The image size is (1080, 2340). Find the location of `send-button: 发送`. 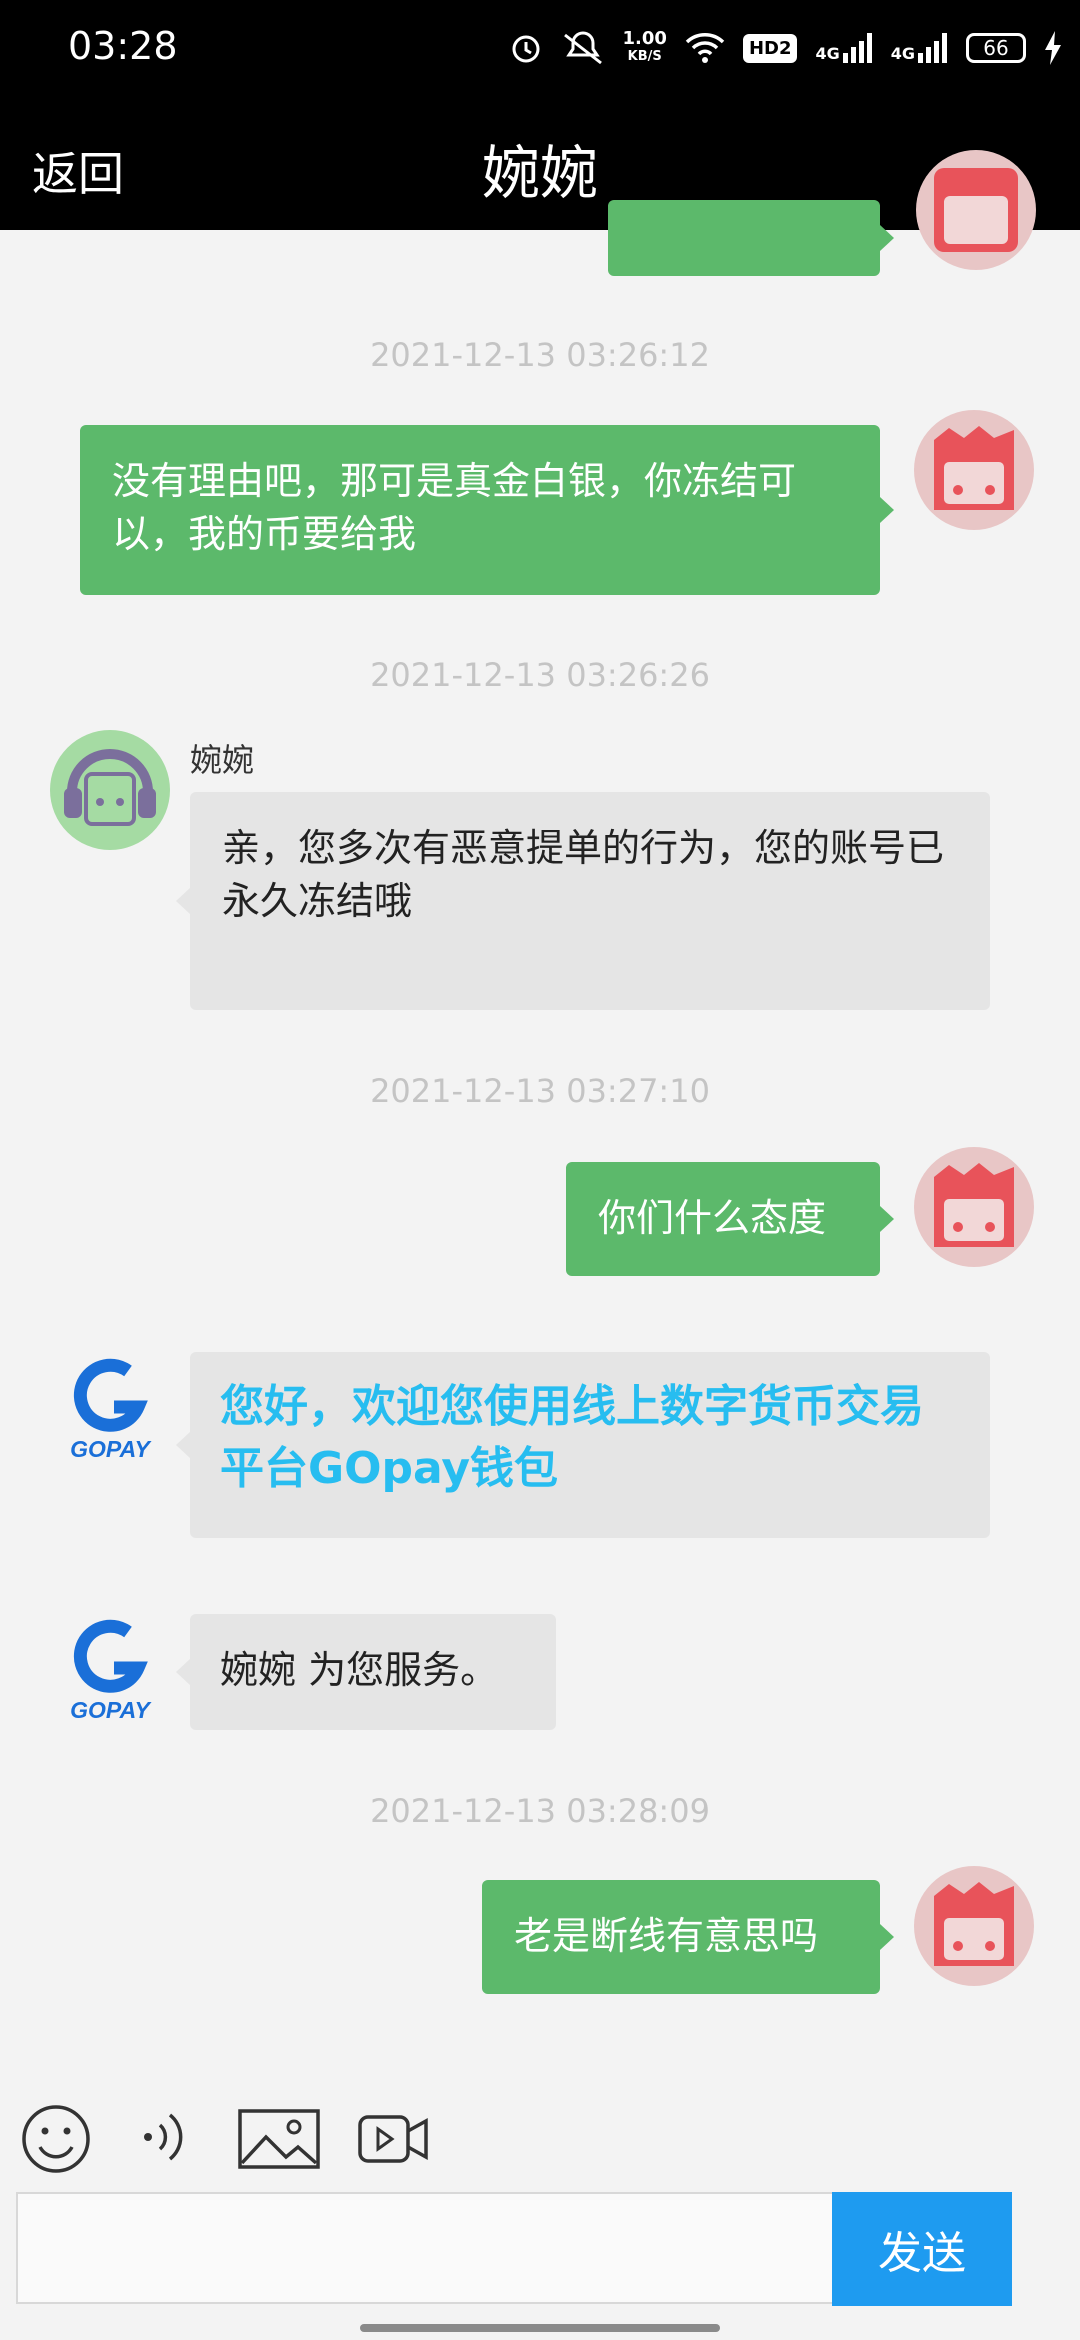

send-button: 发送 is located at coordinates (922, 2249).